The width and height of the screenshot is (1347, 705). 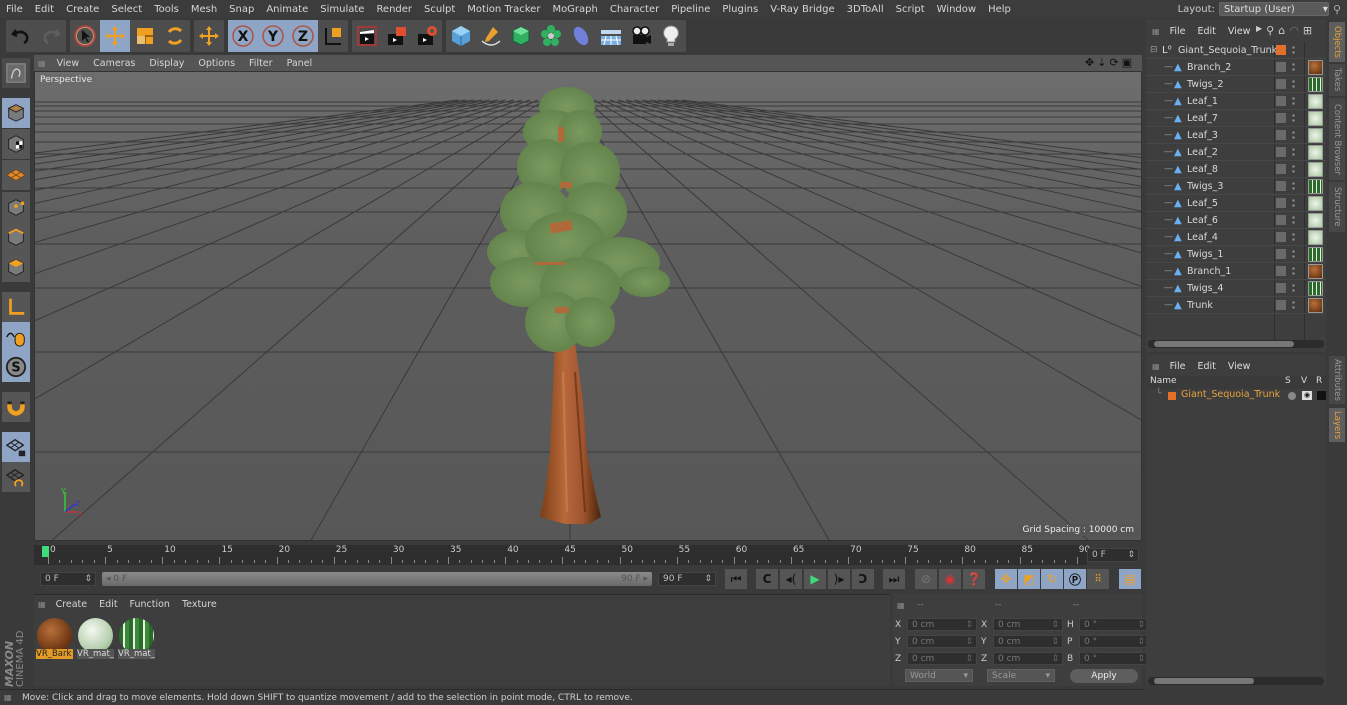 I want to click on material-tag-twig, so click(x=1315, y=186).